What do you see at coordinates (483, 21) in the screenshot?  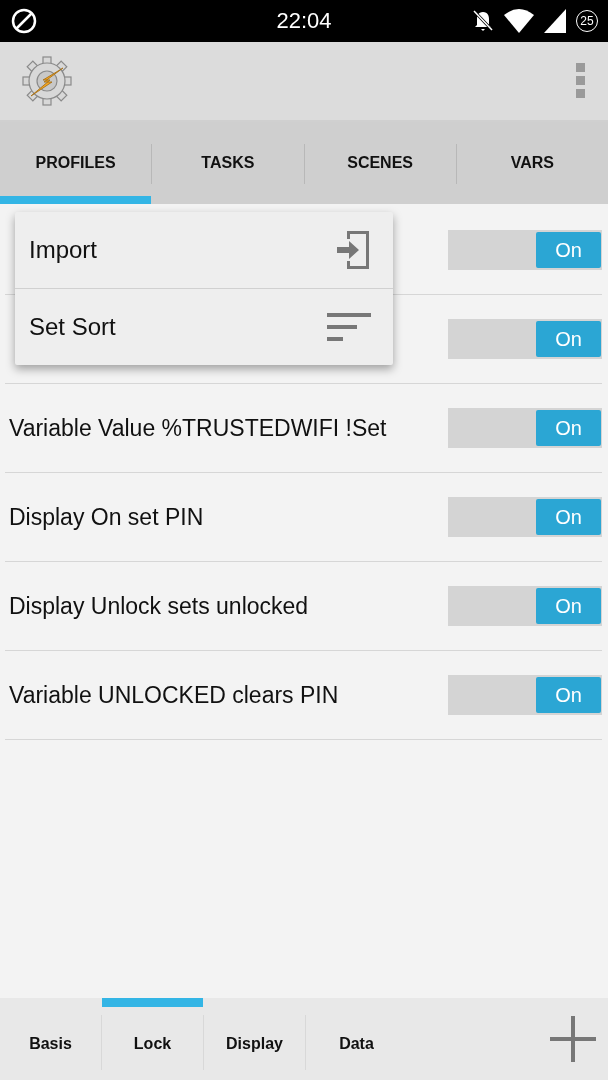 I see `muted-bell-icon` at bounding box center [483, 21].